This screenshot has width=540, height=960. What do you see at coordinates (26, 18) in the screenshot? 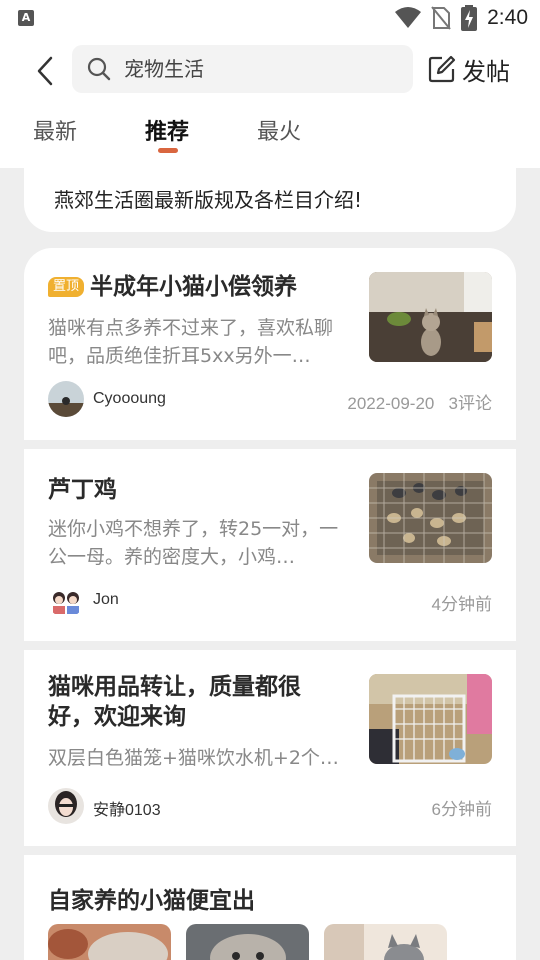
I see `app-notification-icon: A` at bounding box center [26, 18].